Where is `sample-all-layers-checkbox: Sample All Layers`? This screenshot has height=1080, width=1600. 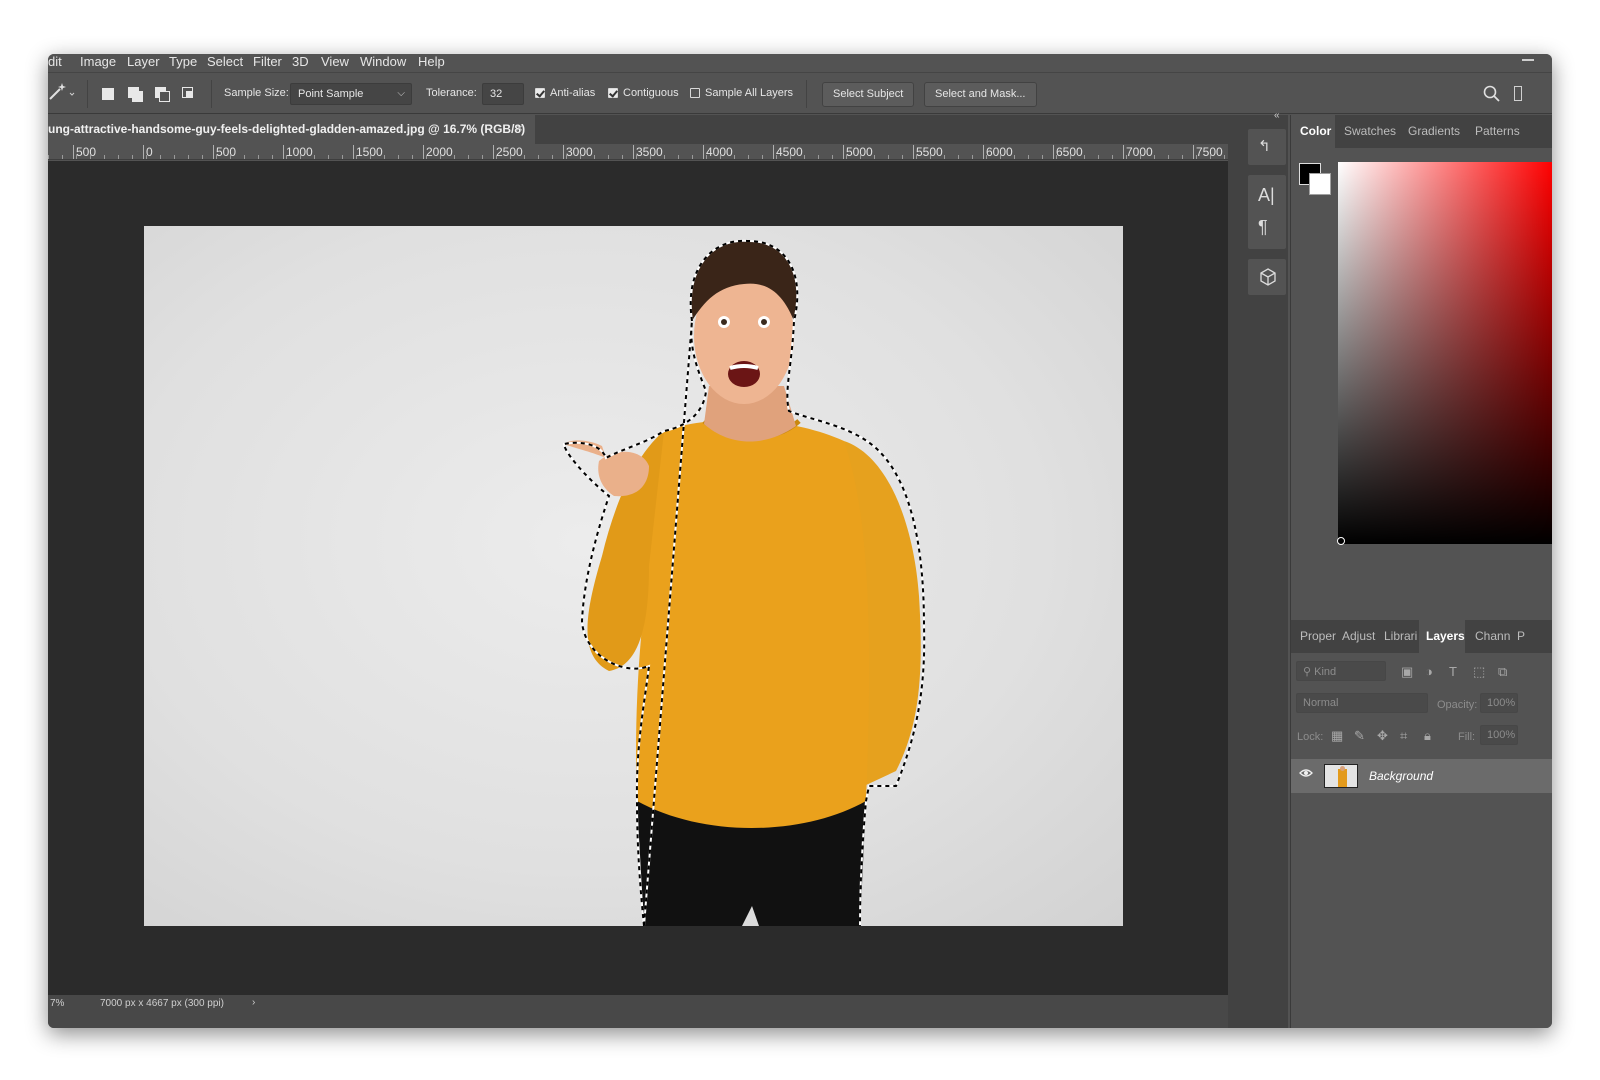 sample-all-layers-checkbox: Sample All Layers is located at coordinates (741, 93).